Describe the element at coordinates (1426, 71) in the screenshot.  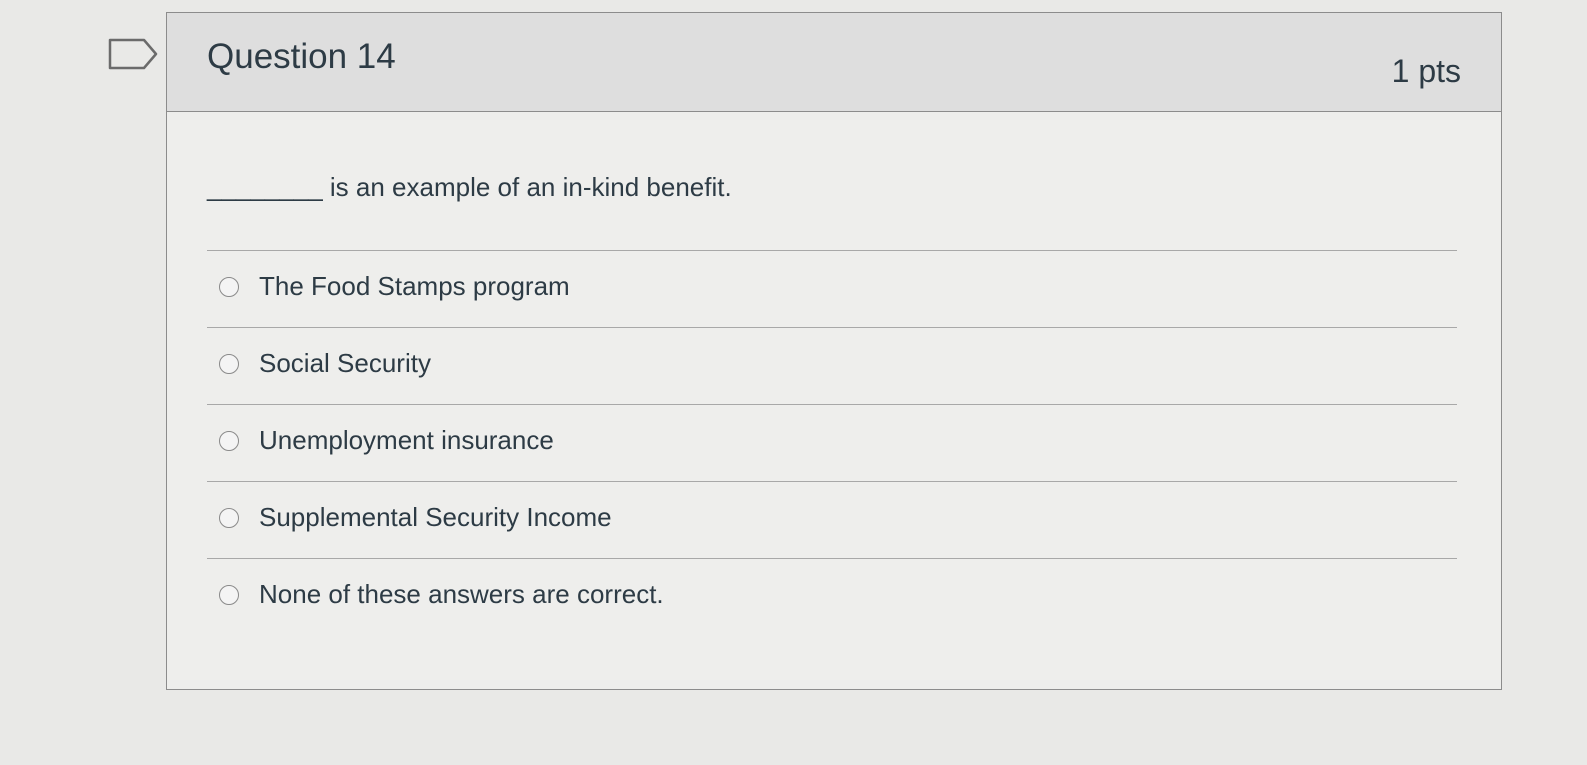
I see `question-points: 1 pts` at that location.